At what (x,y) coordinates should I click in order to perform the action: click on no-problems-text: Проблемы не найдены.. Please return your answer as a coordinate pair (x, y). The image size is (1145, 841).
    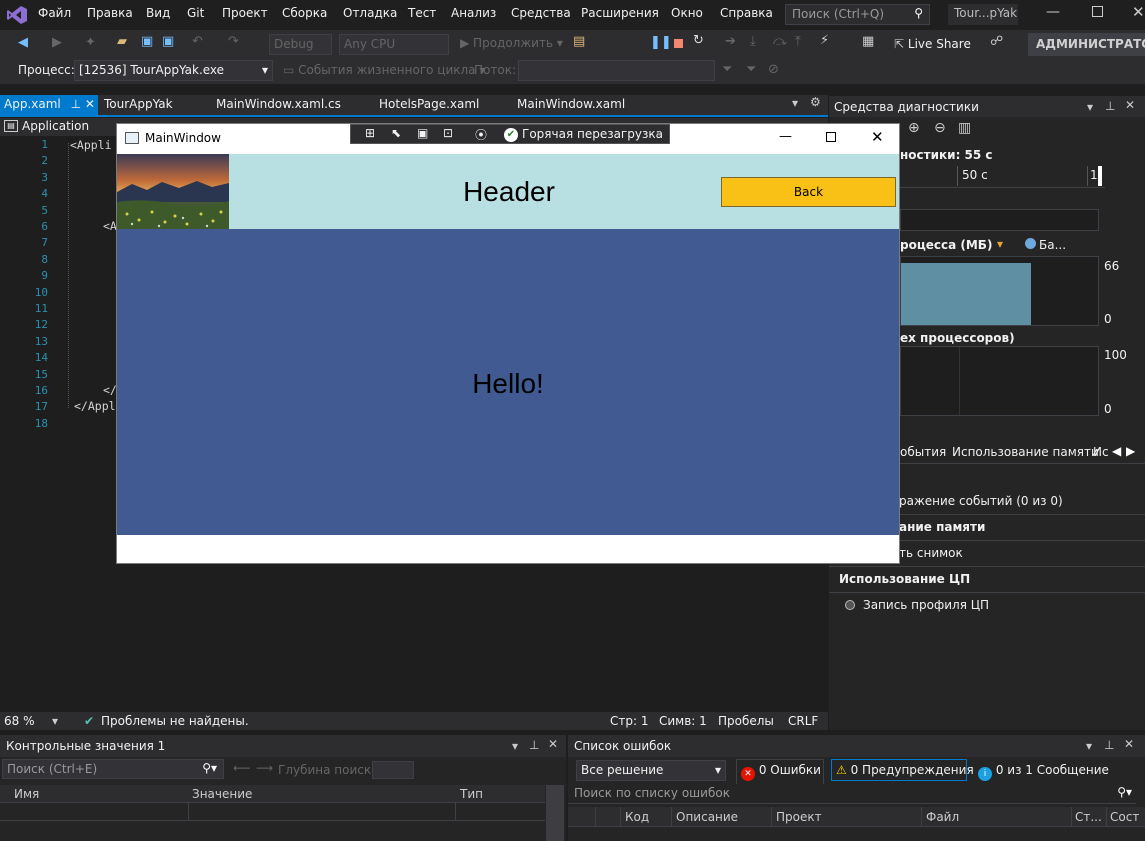
    Looking at the image, I should click on (175, 721).